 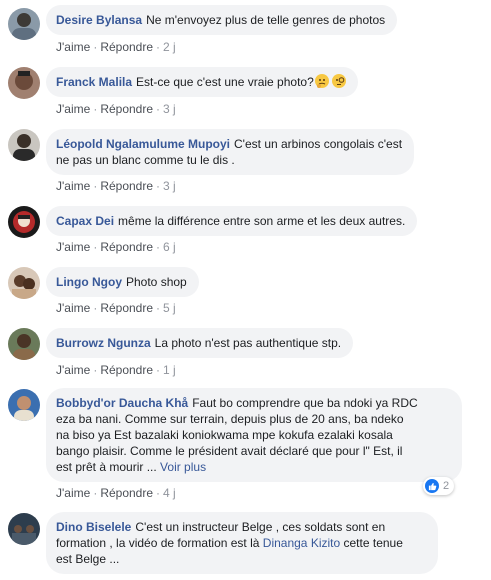 What do you see at coordinates (169, 308) in the screenshot?
I see `timestamp: 5 j` at bounding box center [169, 308].